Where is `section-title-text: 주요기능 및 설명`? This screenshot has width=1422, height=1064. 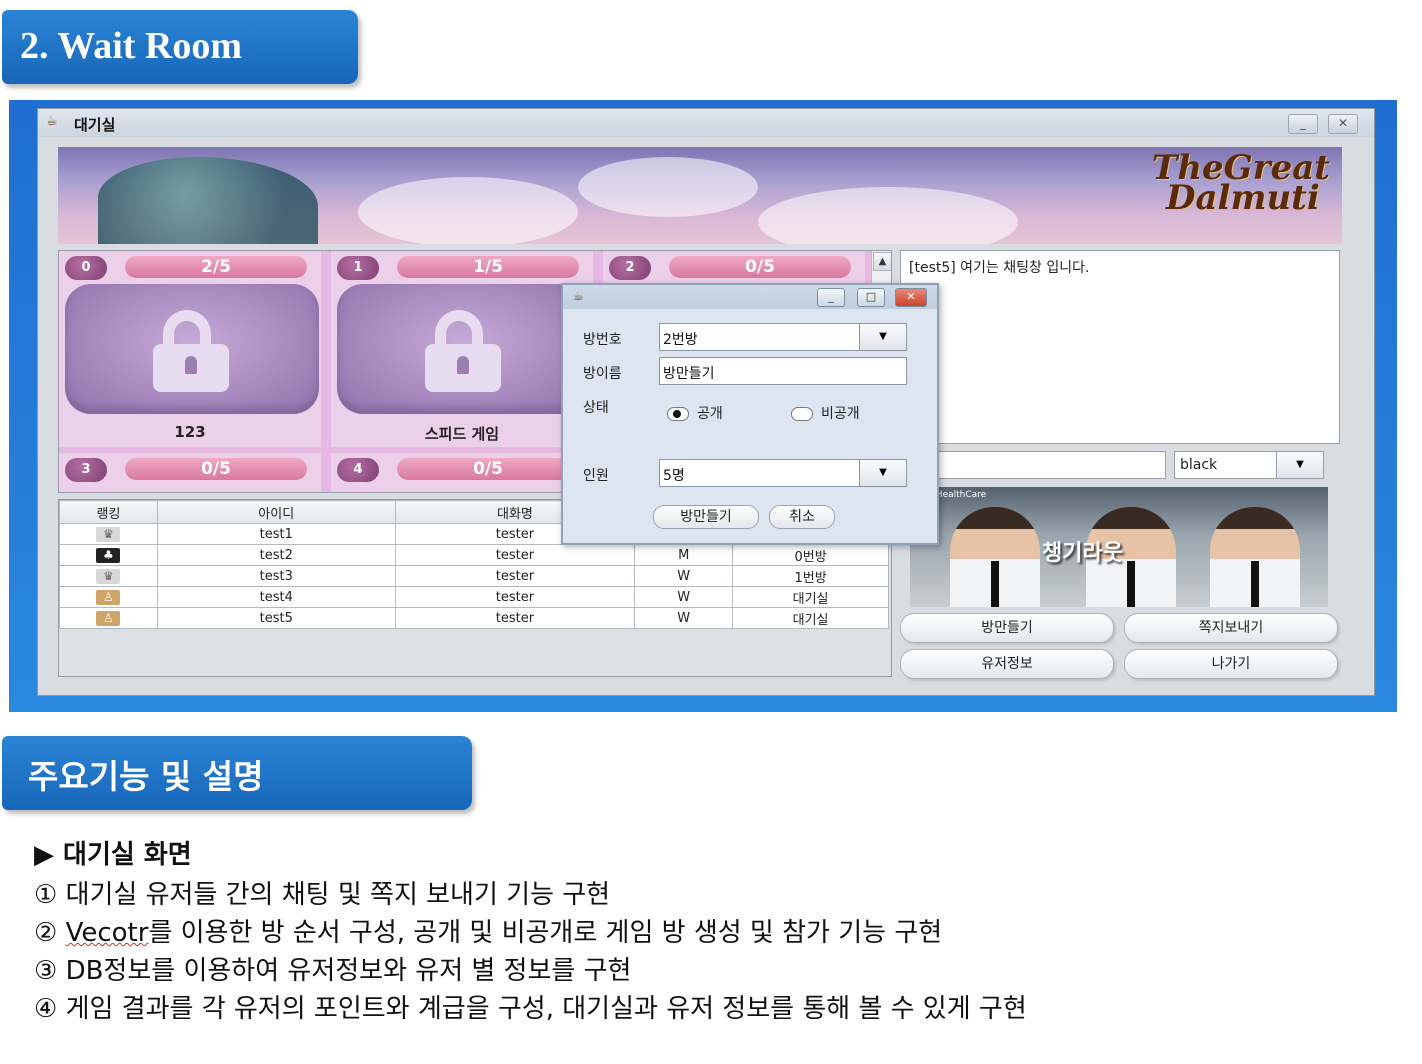
section-title-text: 주요기능 및 설명 is located at coordinates (146, 776).